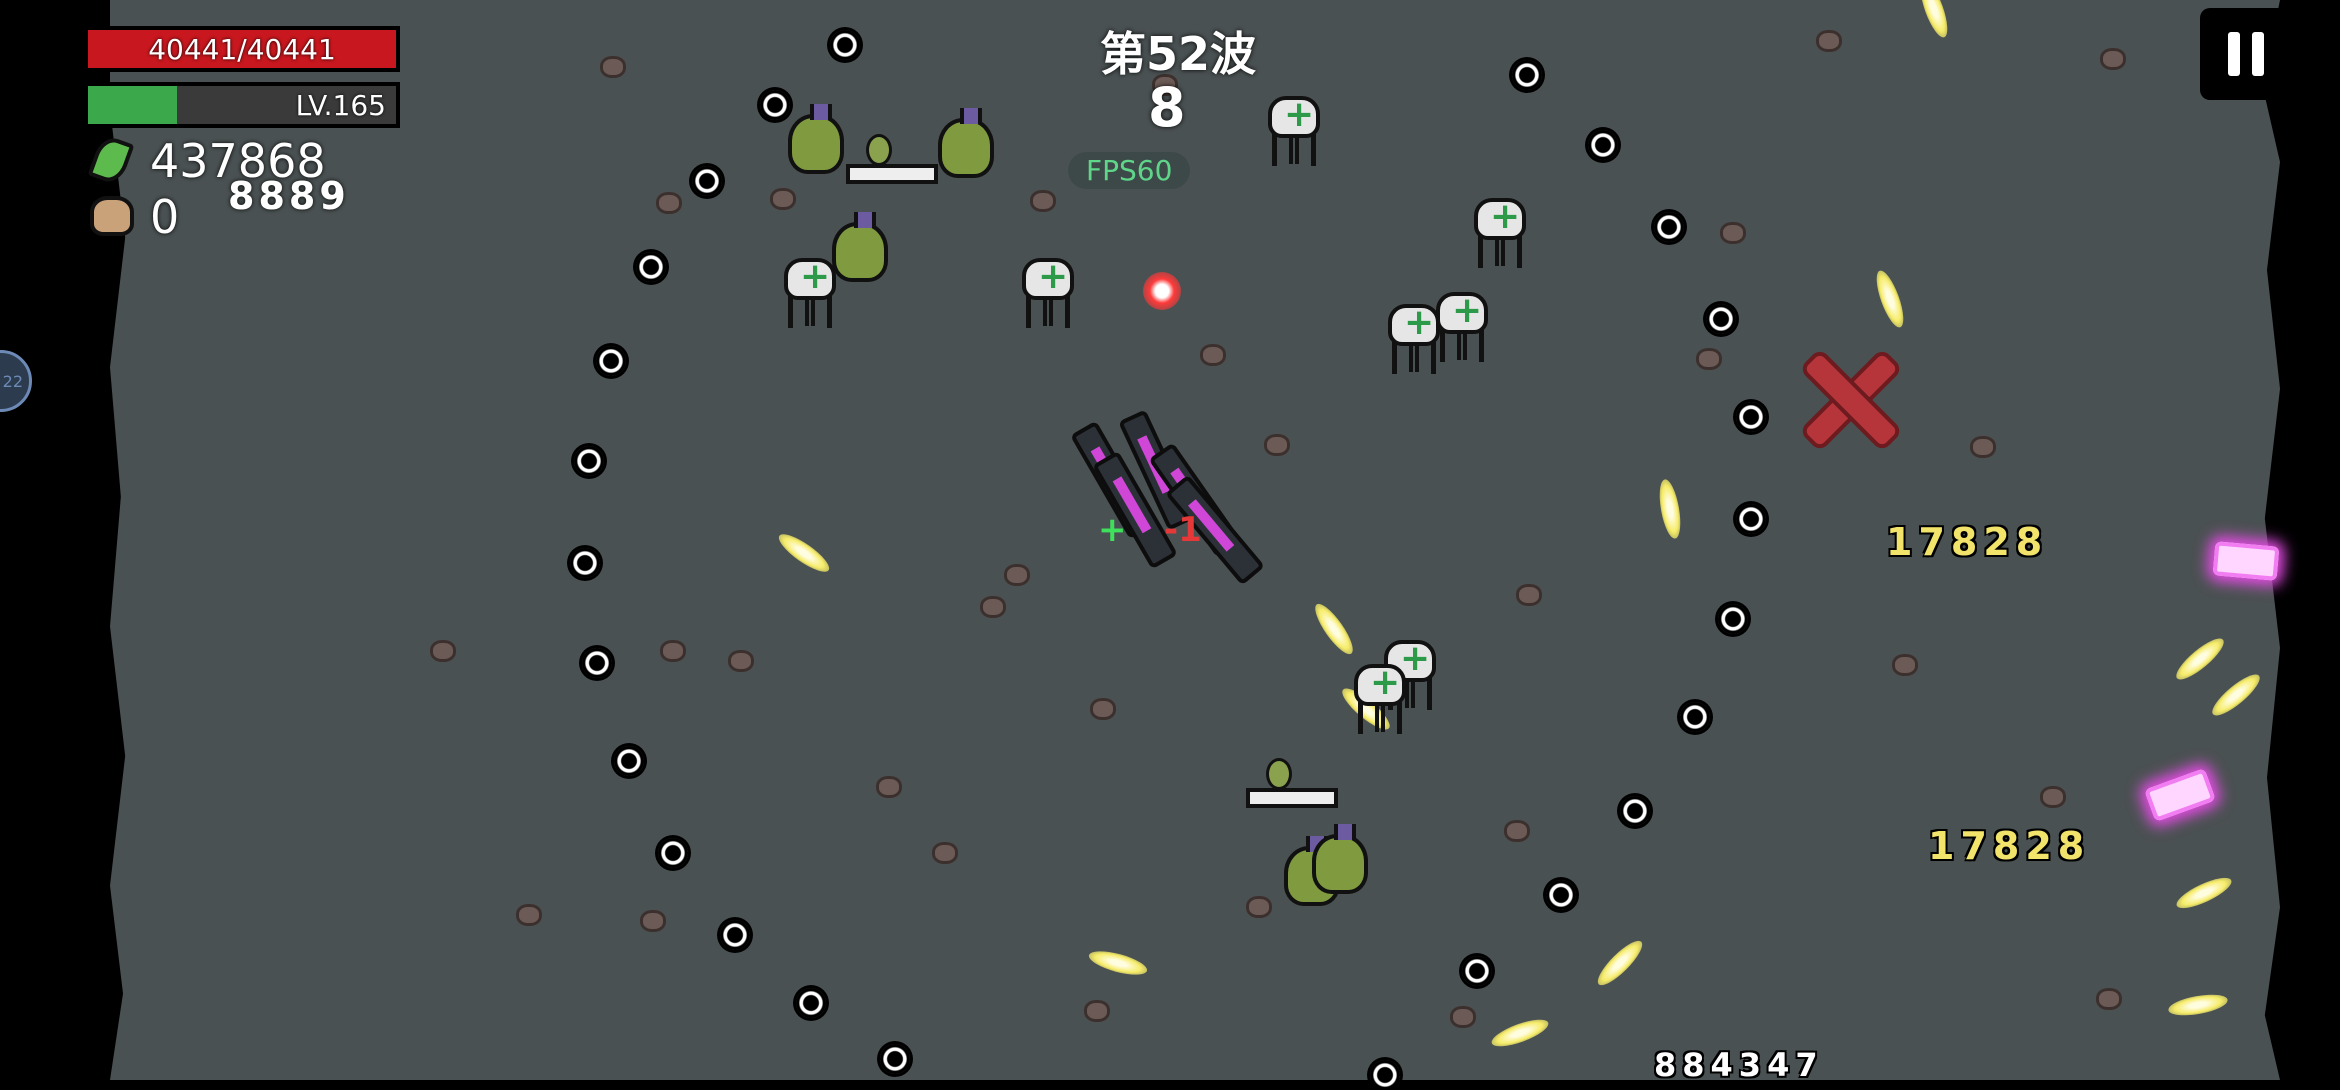  What do you see at coordinates (289, 196) in the screenshot?
I see `bag-extra-number: 8889` at bounding box center [289, 196].